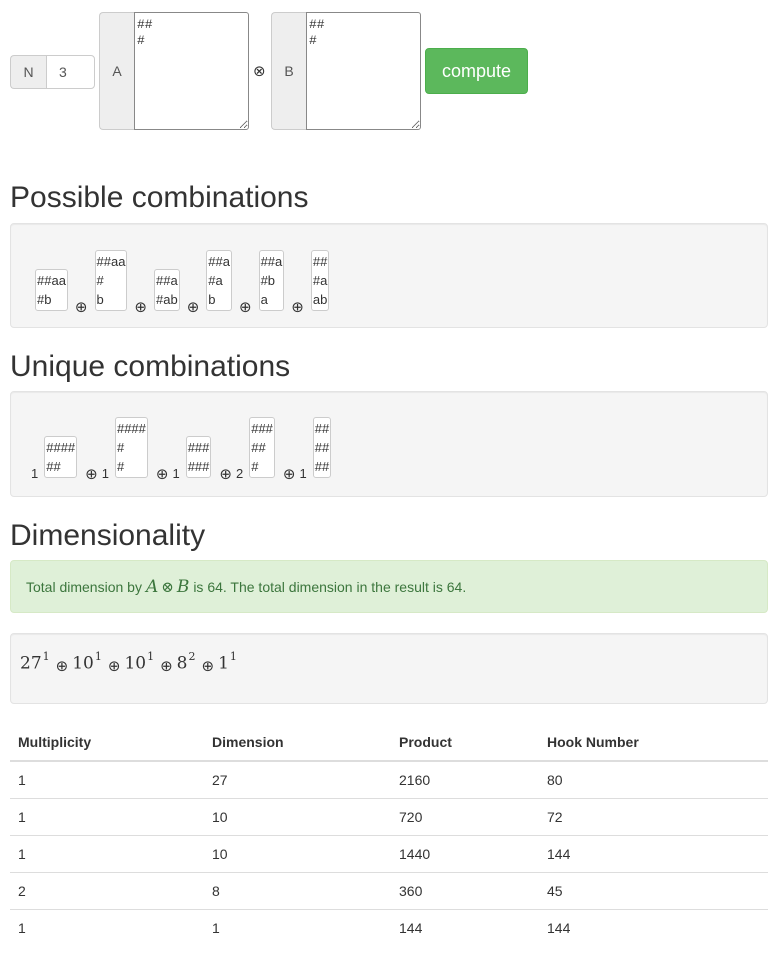 The width and height of the screenshot is (779, 956). What do you see at coordinates (116, 71) in the screenshot?
I see `a-label: A` at bounding box center [116, 71].